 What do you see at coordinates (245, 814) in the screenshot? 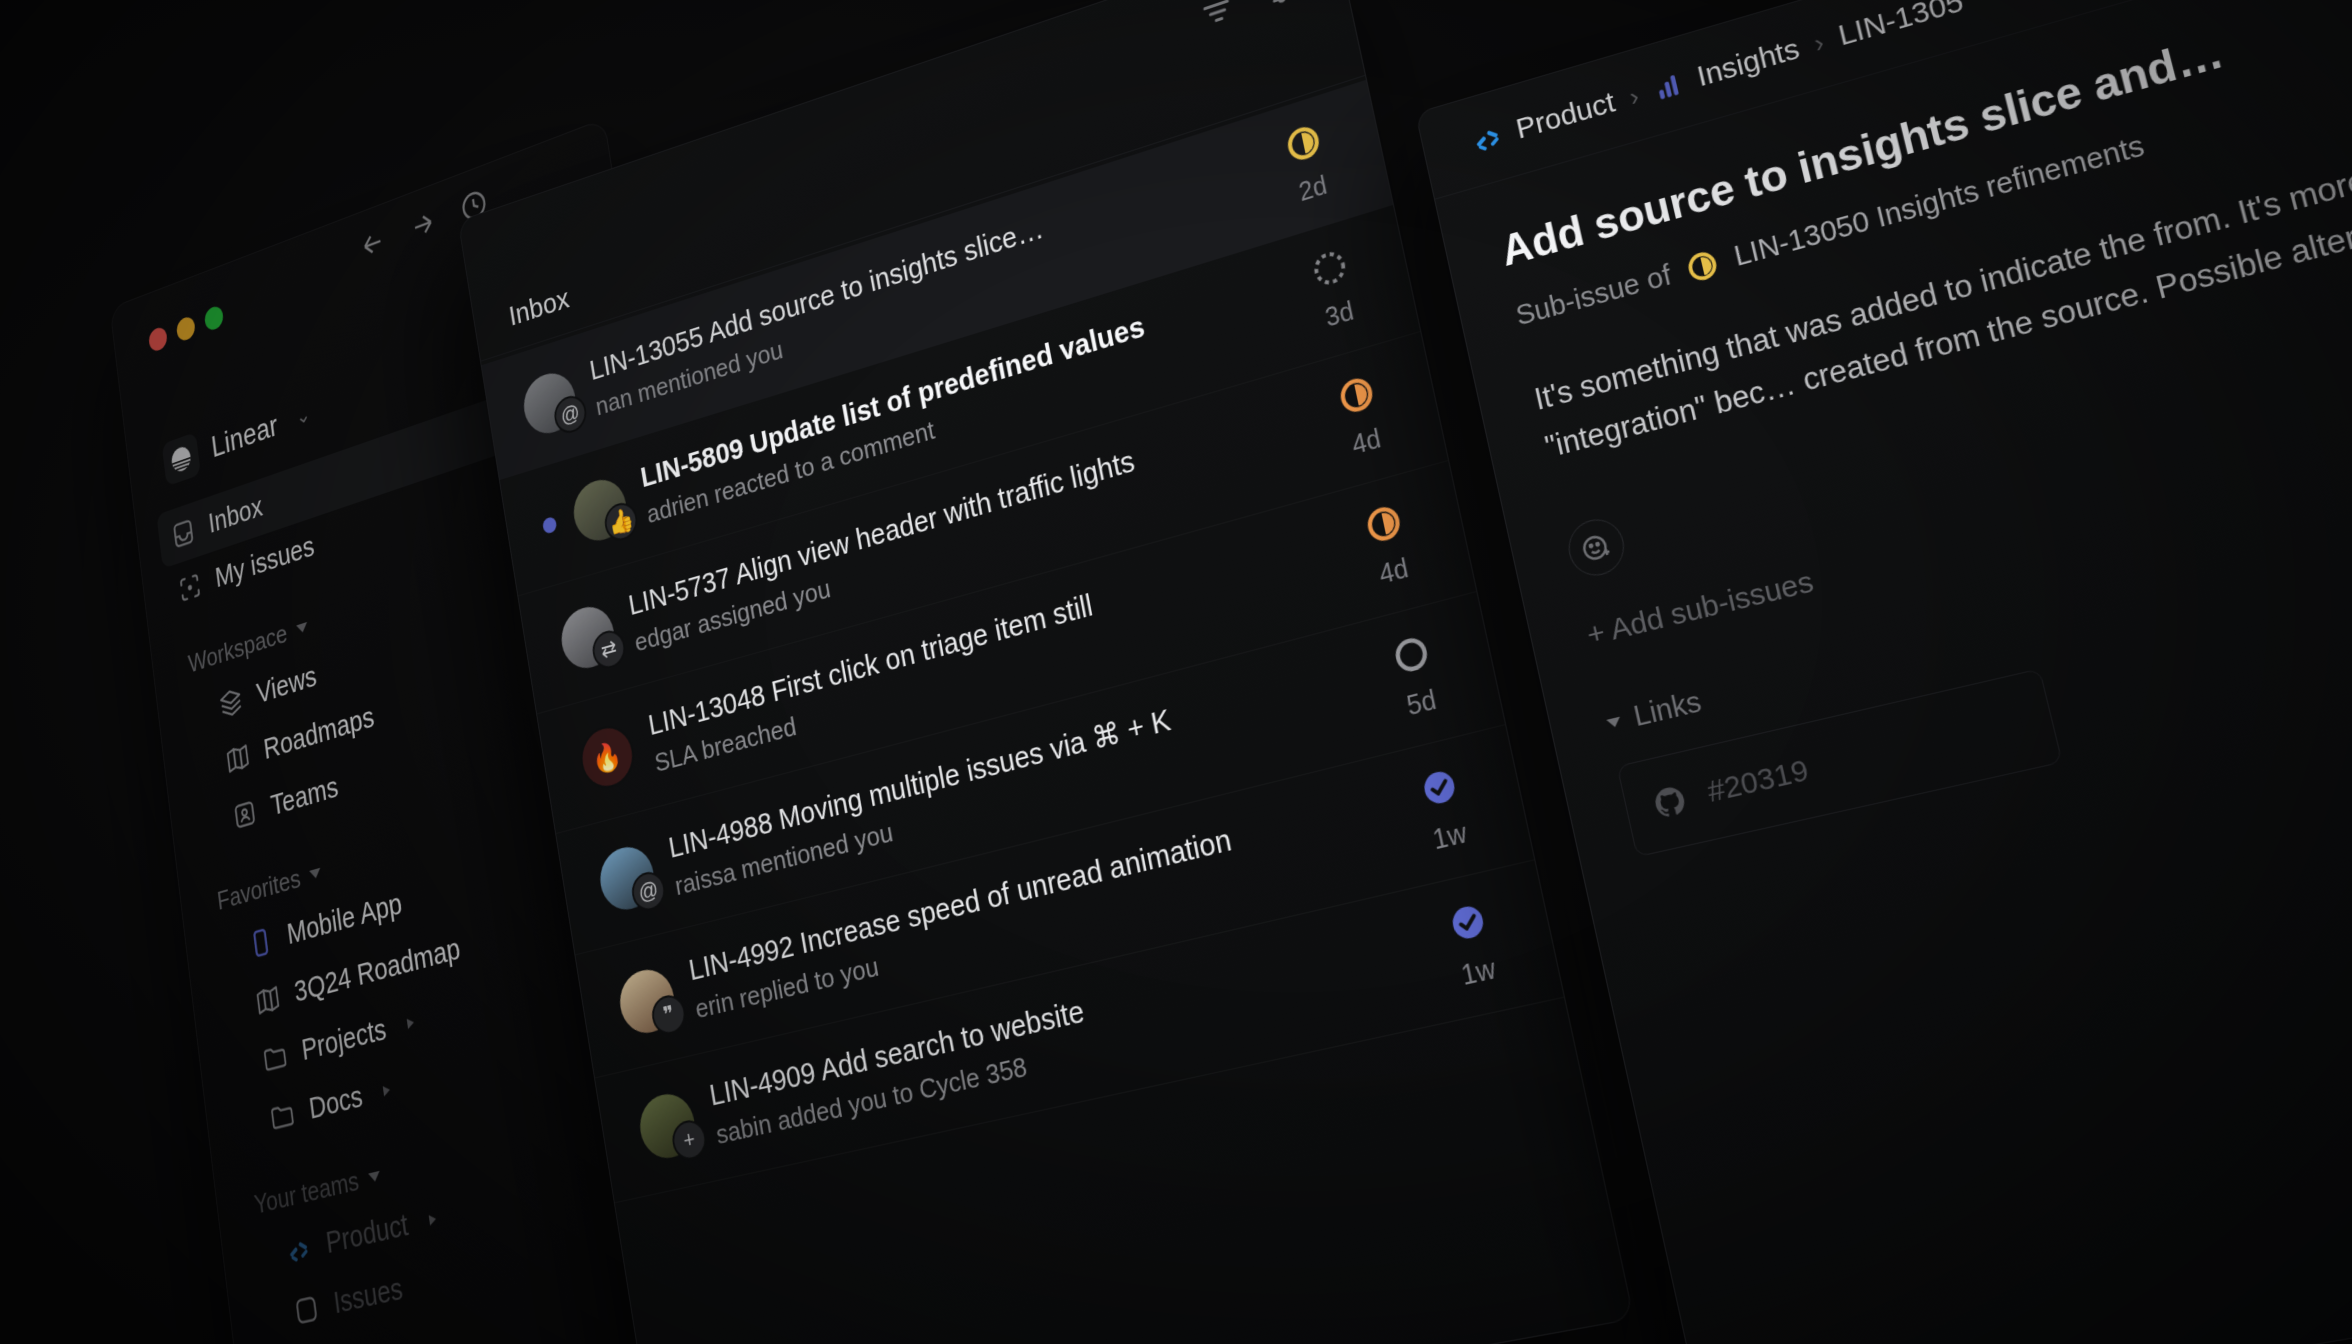
I see `teams-icon` at bounding box center [245, 814].